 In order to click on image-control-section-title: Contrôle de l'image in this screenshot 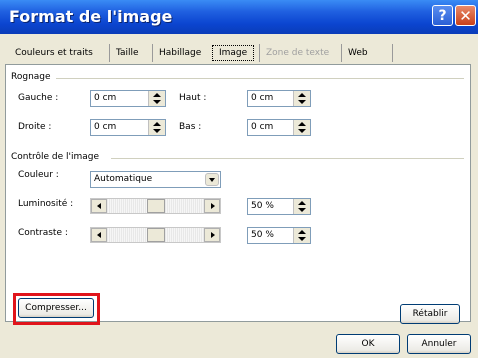, I will do `click(55, 157)`.